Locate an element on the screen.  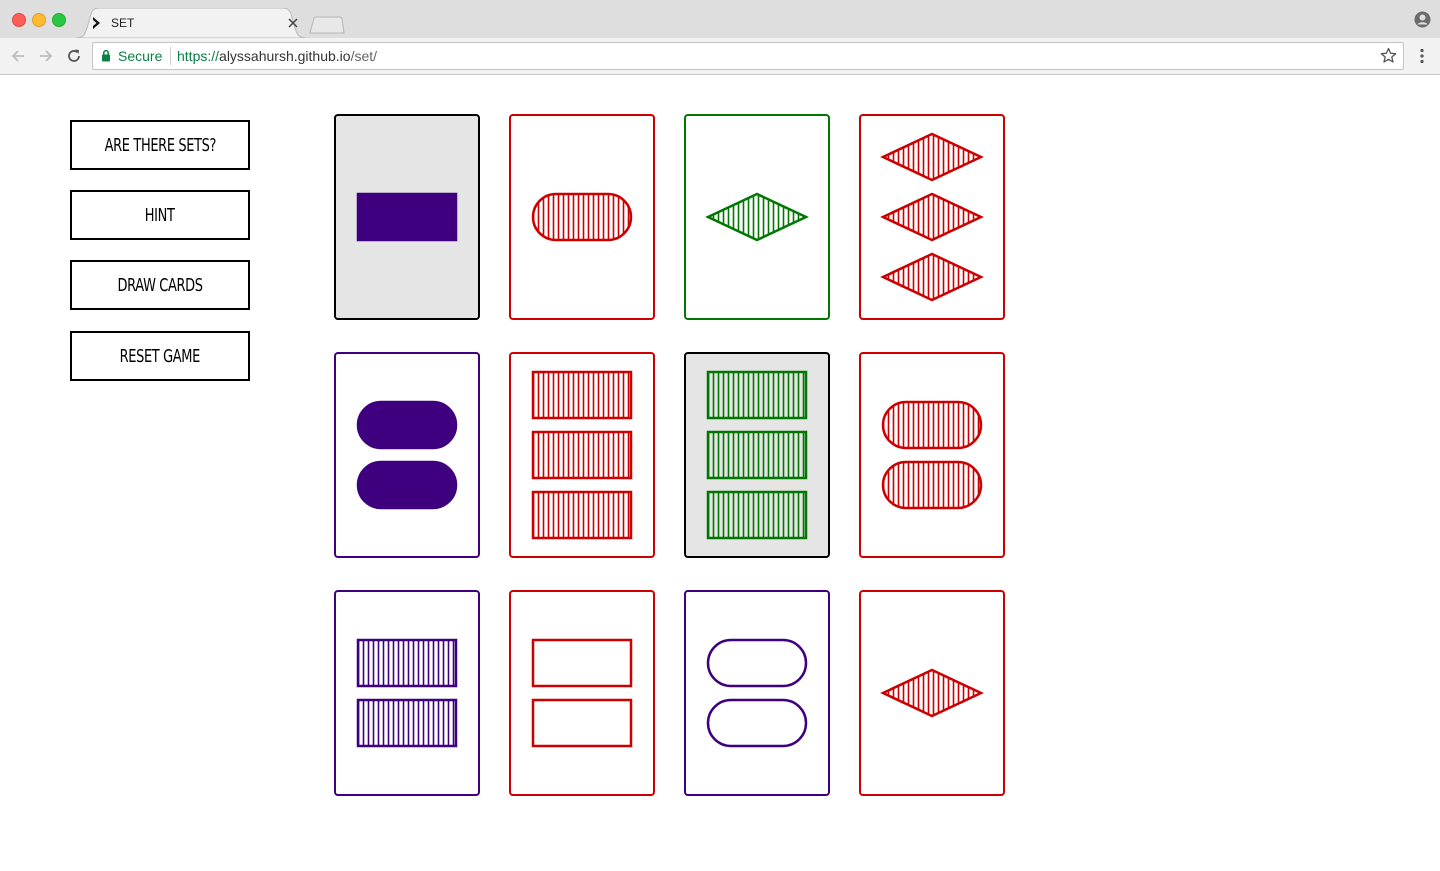
back-arrow-icon is located at coordinates (18, 56).